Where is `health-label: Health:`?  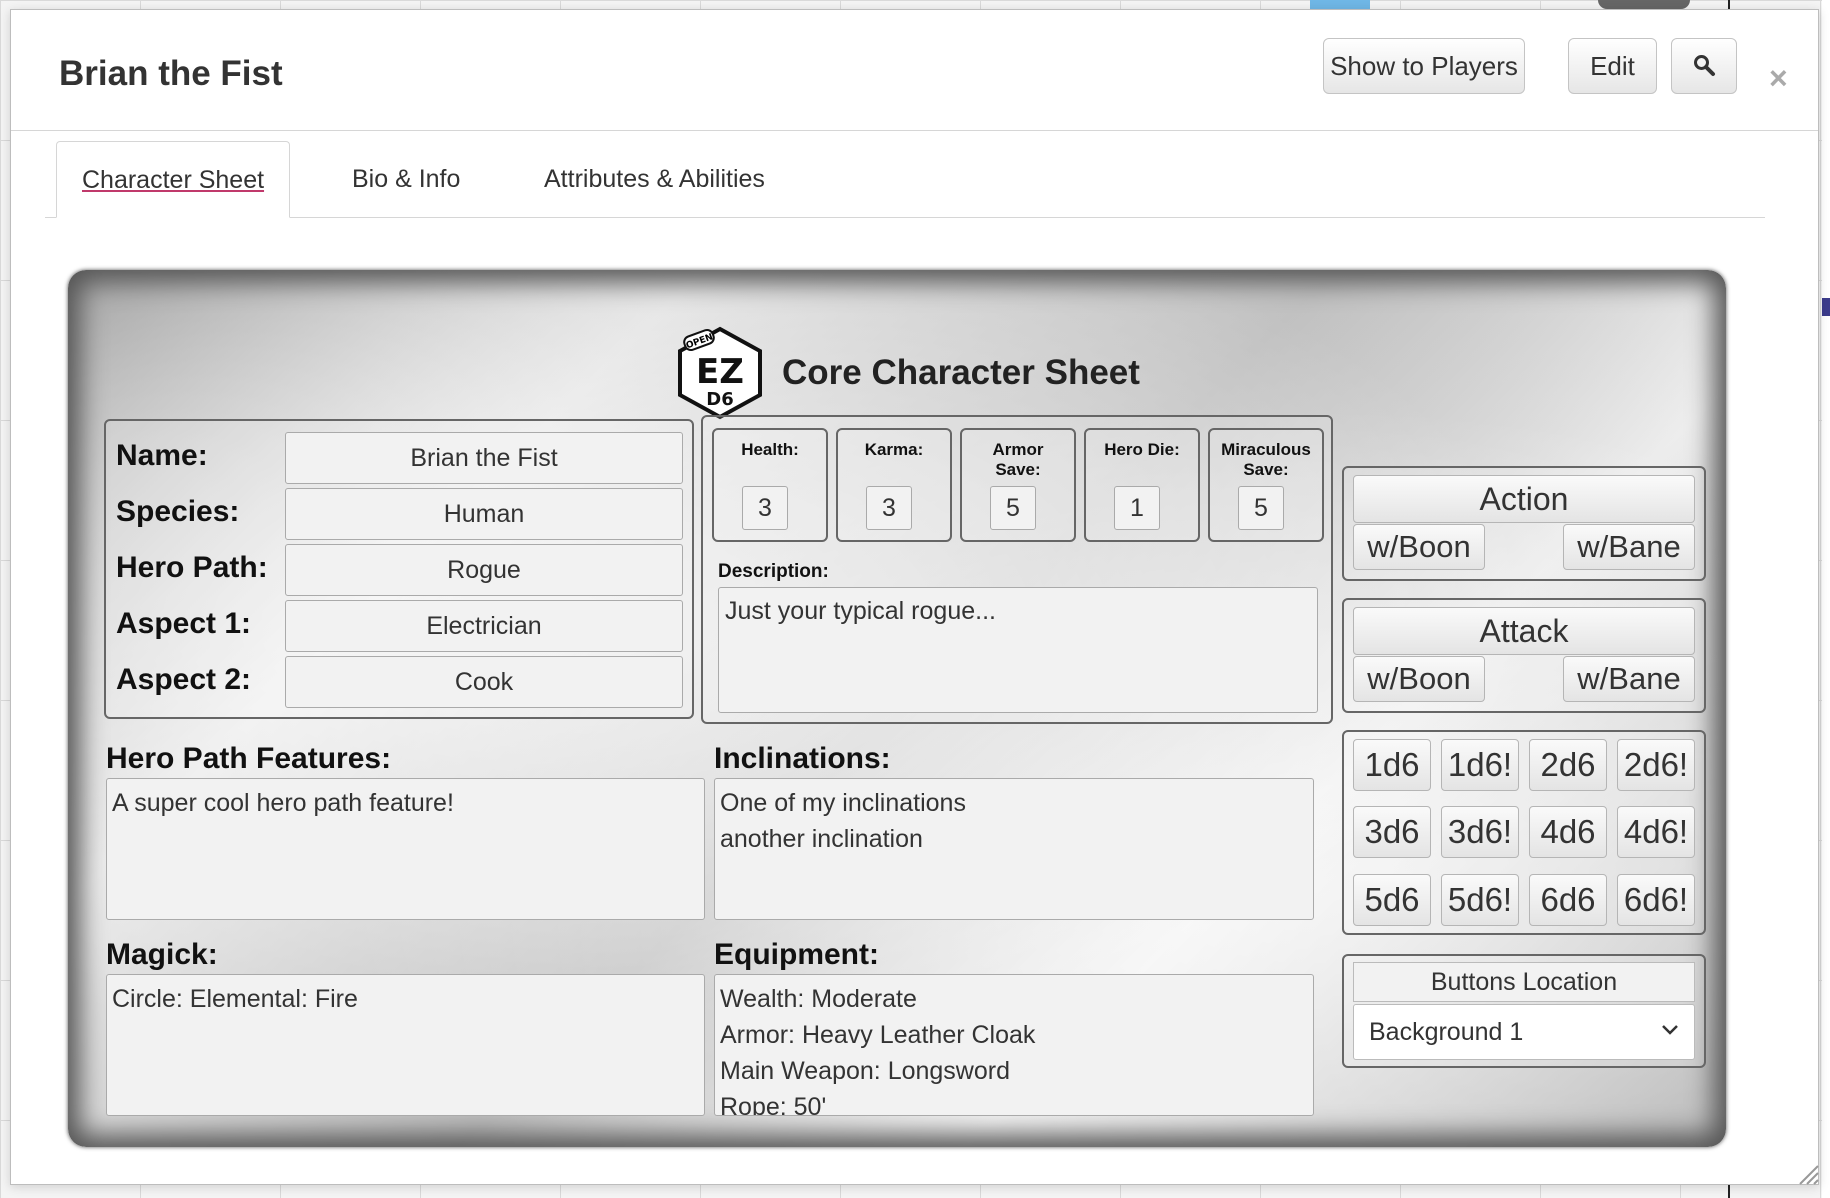
health-label: Health: is located at coordinates (770, 449).